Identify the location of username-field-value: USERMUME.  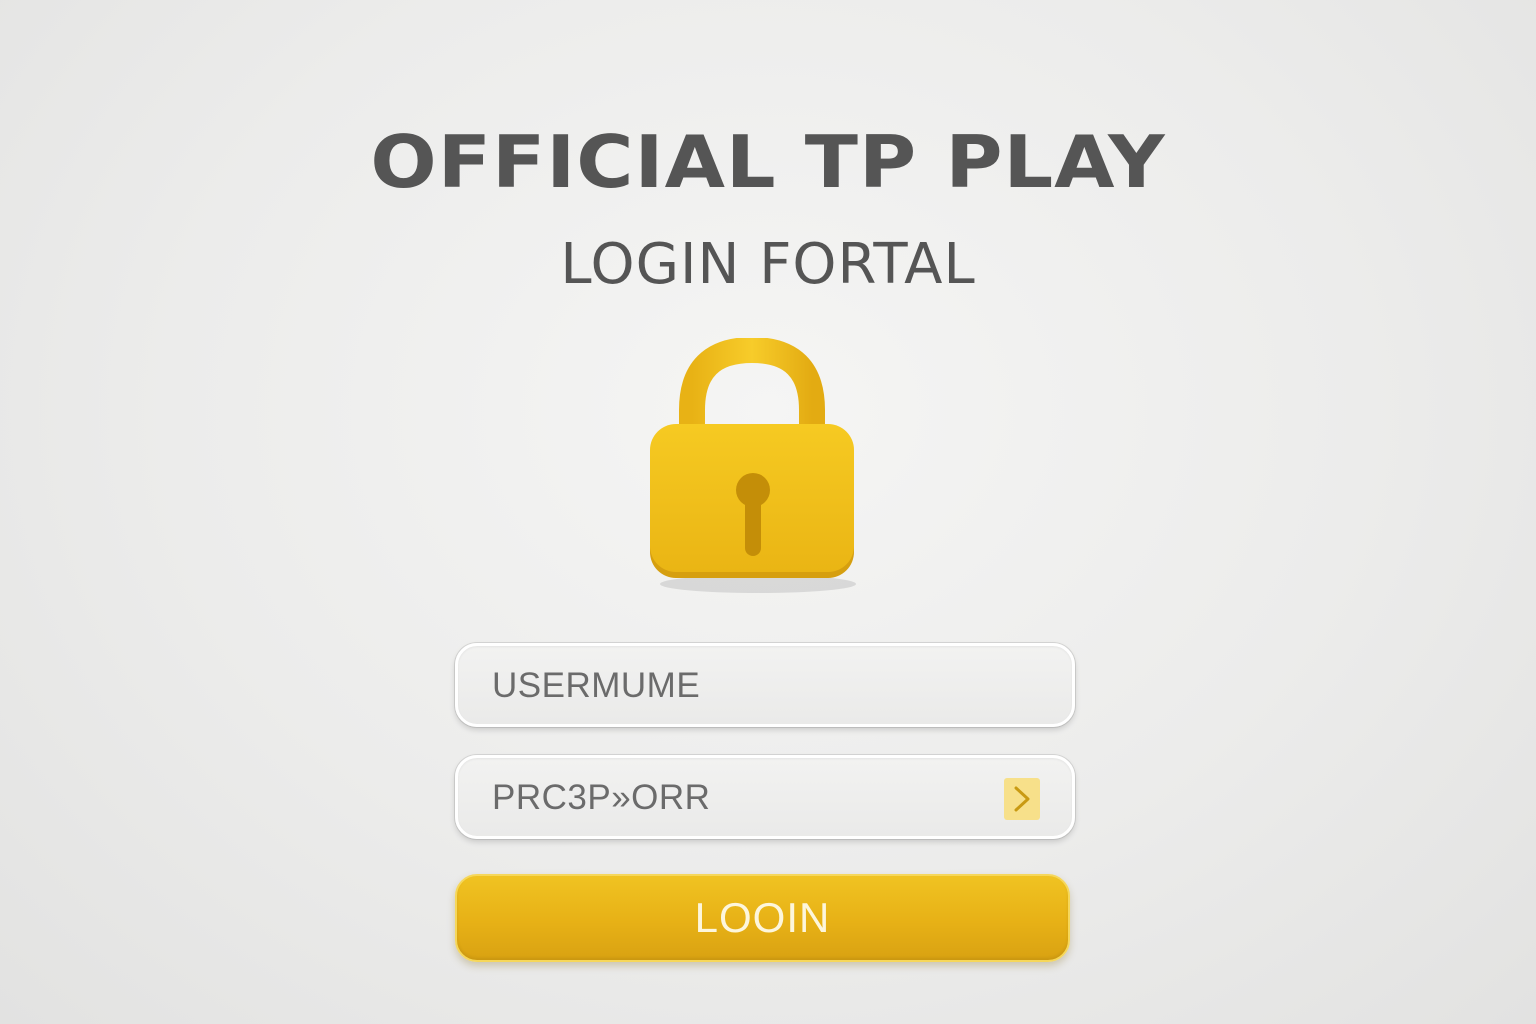
(596, 685).